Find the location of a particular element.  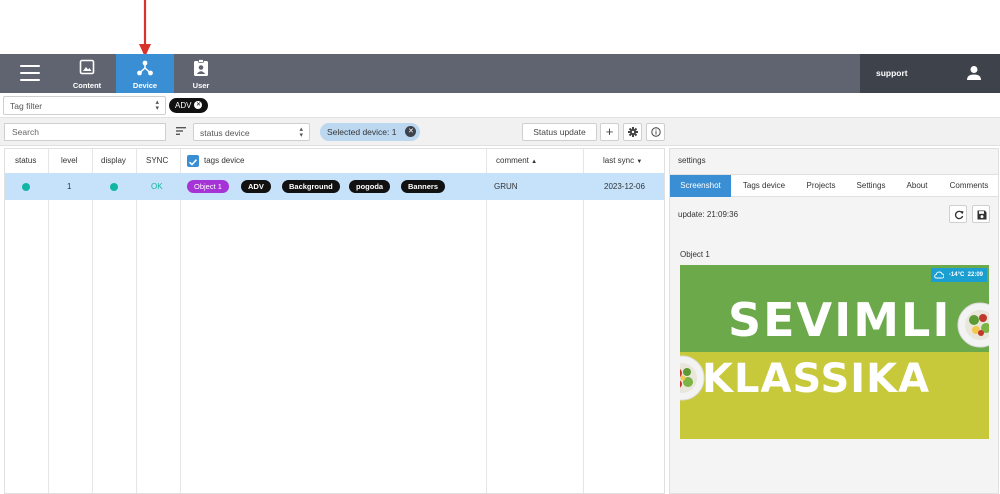

status-device-select-value: status device is located at coordinates (225, 133).